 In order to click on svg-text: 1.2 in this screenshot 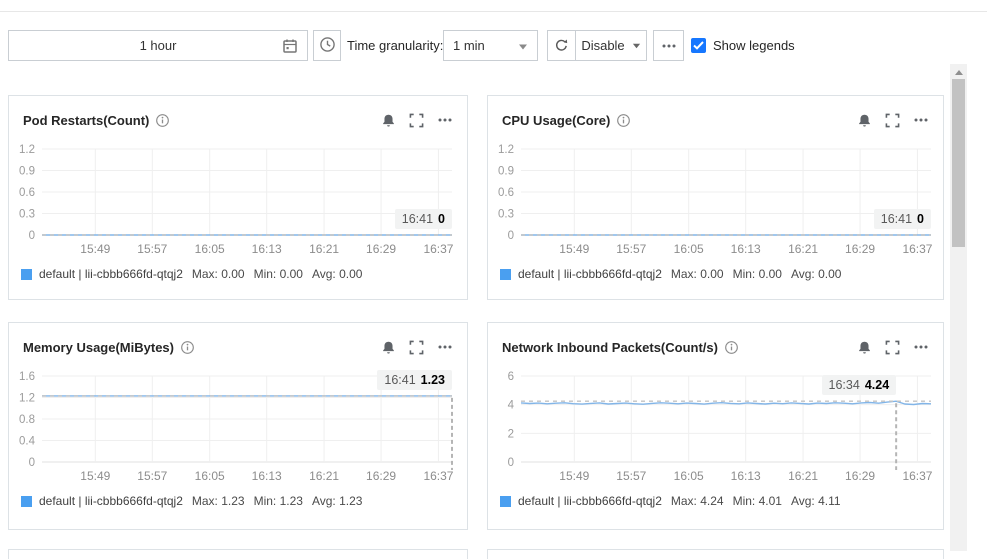, I will do `click(27, 399)`.